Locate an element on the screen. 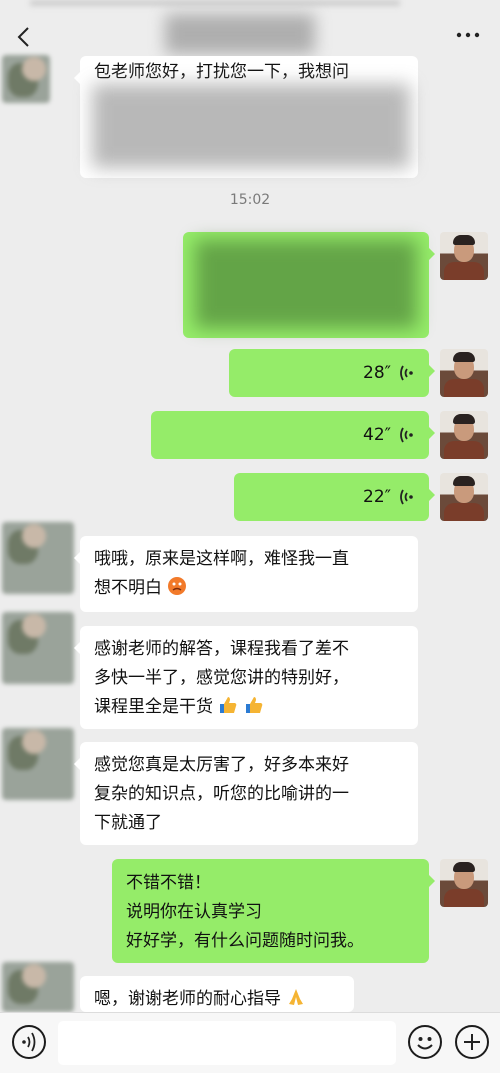 The height and width of the screenshot is (1073, 500). message-text: 课程里全是干货 is located at coordinates (153, 707).